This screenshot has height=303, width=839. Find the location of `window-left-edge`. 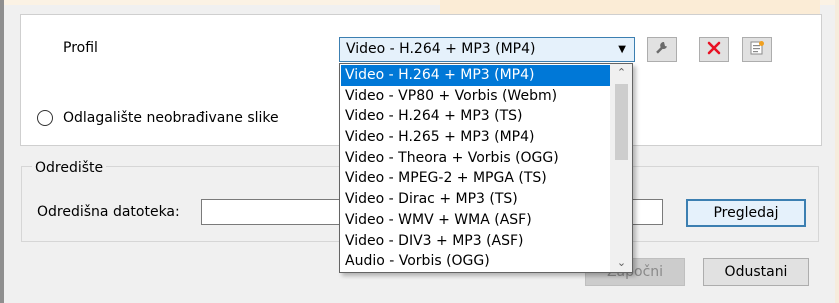

window-left-edge is located at coordinates (2, 151).